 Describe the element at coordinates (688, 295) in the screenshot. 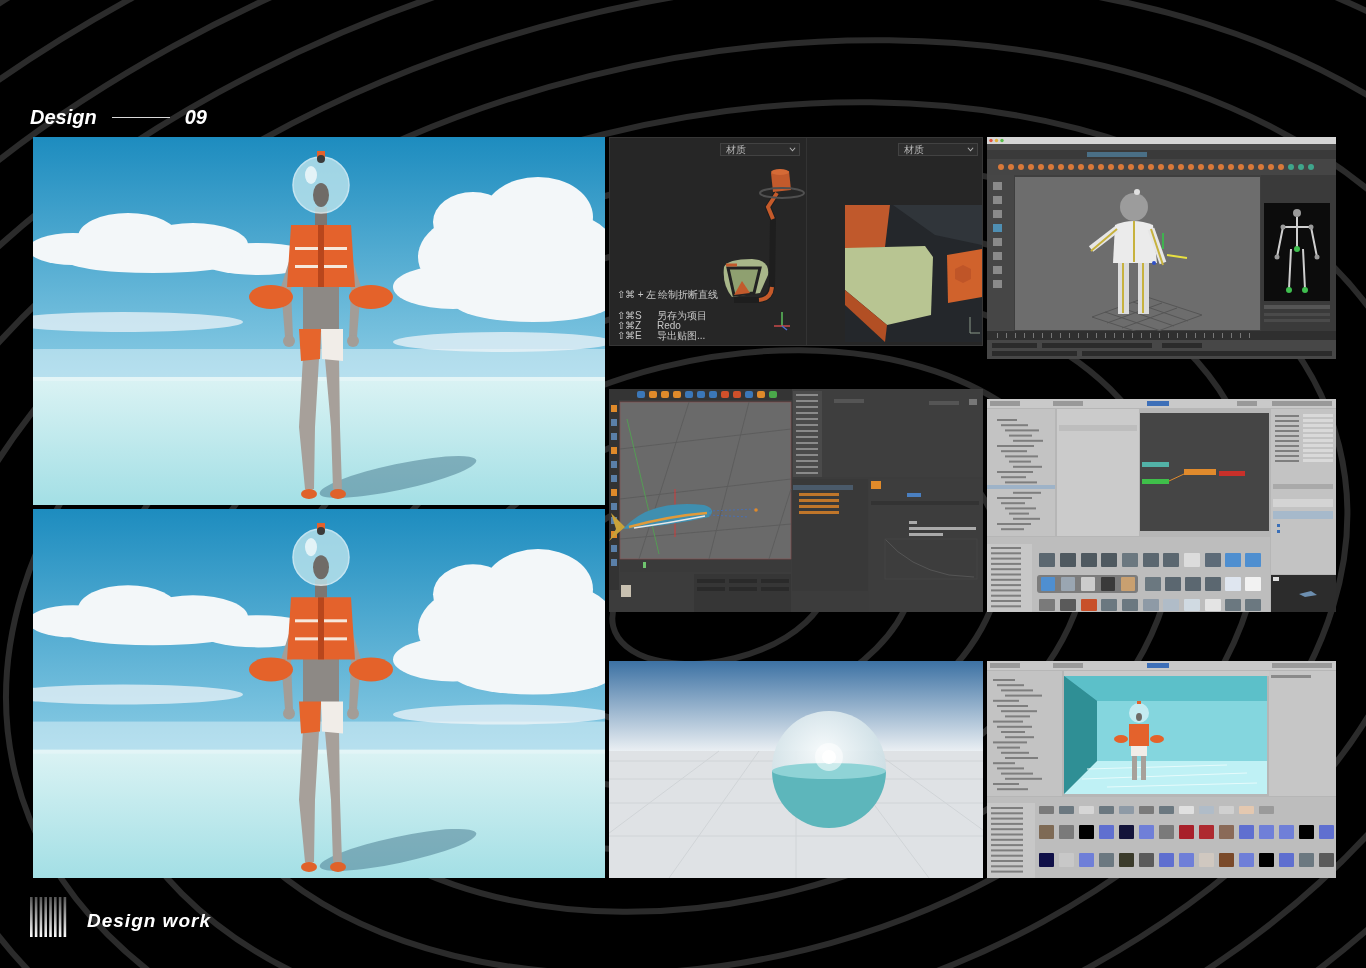

I see `shortcut-label: 绘制折断直线` at that location.